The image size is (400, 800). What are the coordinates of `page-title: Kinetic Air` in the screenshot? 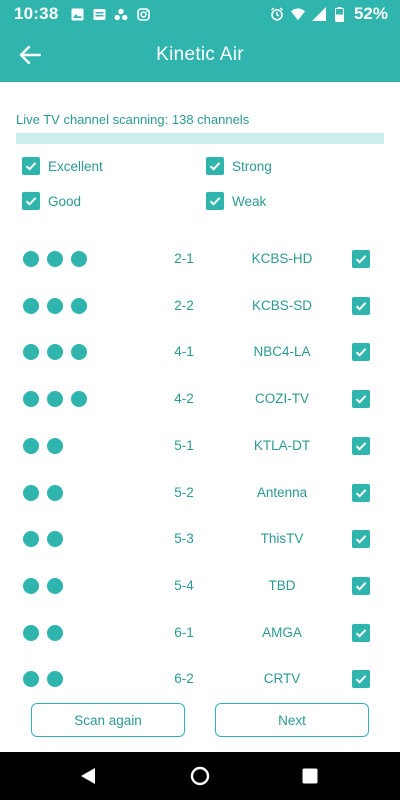 It's located at (200, 54).